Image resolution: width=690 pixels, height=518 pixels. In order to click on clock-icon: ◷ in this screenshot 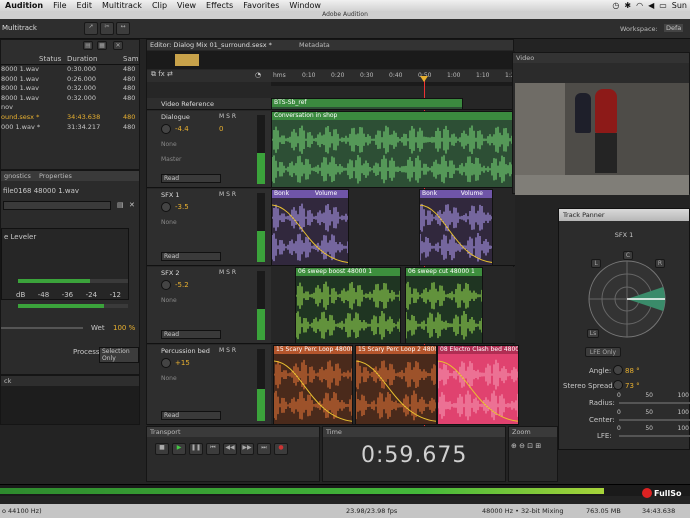, I will do `click(615, 5)`.